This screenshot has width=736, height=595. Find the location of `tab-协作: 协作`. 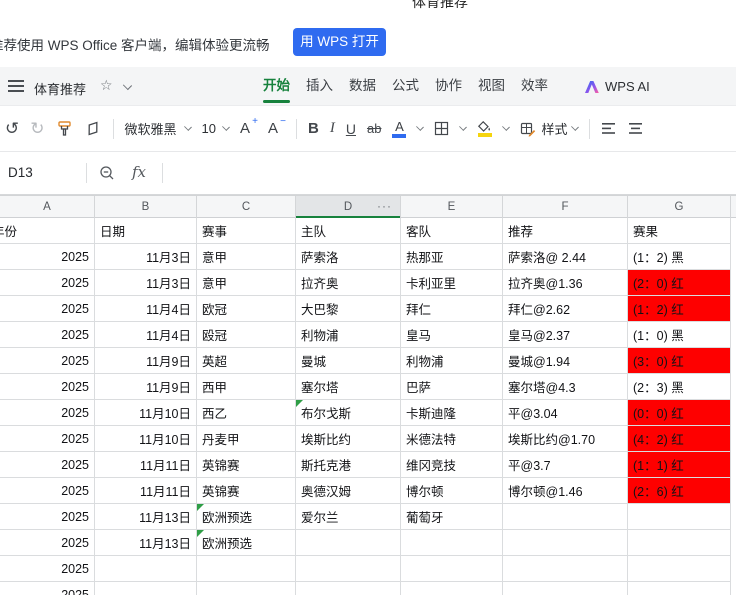

tab-协作: 协作 is located at coordinates (448, 86).